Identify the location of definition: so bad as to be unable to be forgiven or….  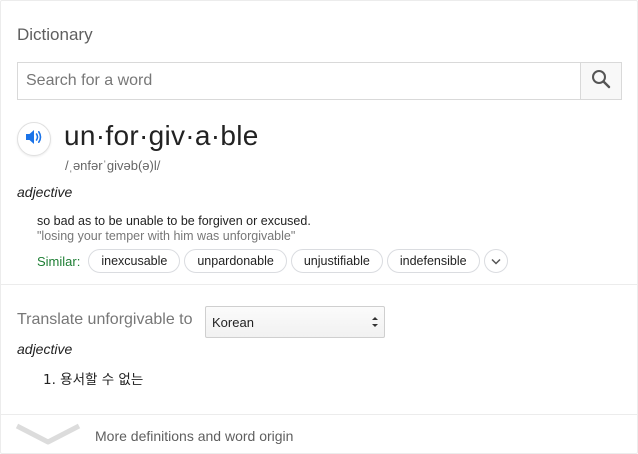
(174, 221).